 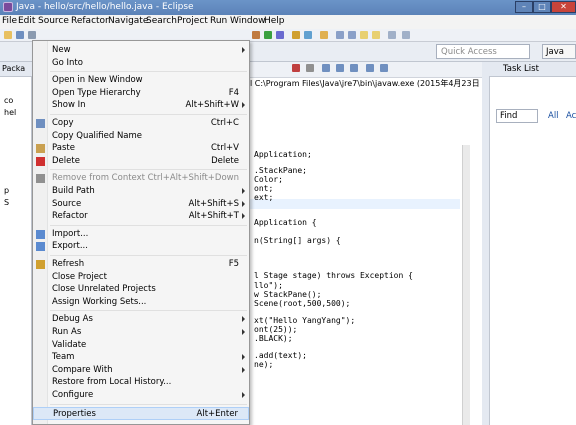 What do you see at coordinates (563, 7) in the screenshot?
I see `close-button: ✕` at bounding box center [563, 7].